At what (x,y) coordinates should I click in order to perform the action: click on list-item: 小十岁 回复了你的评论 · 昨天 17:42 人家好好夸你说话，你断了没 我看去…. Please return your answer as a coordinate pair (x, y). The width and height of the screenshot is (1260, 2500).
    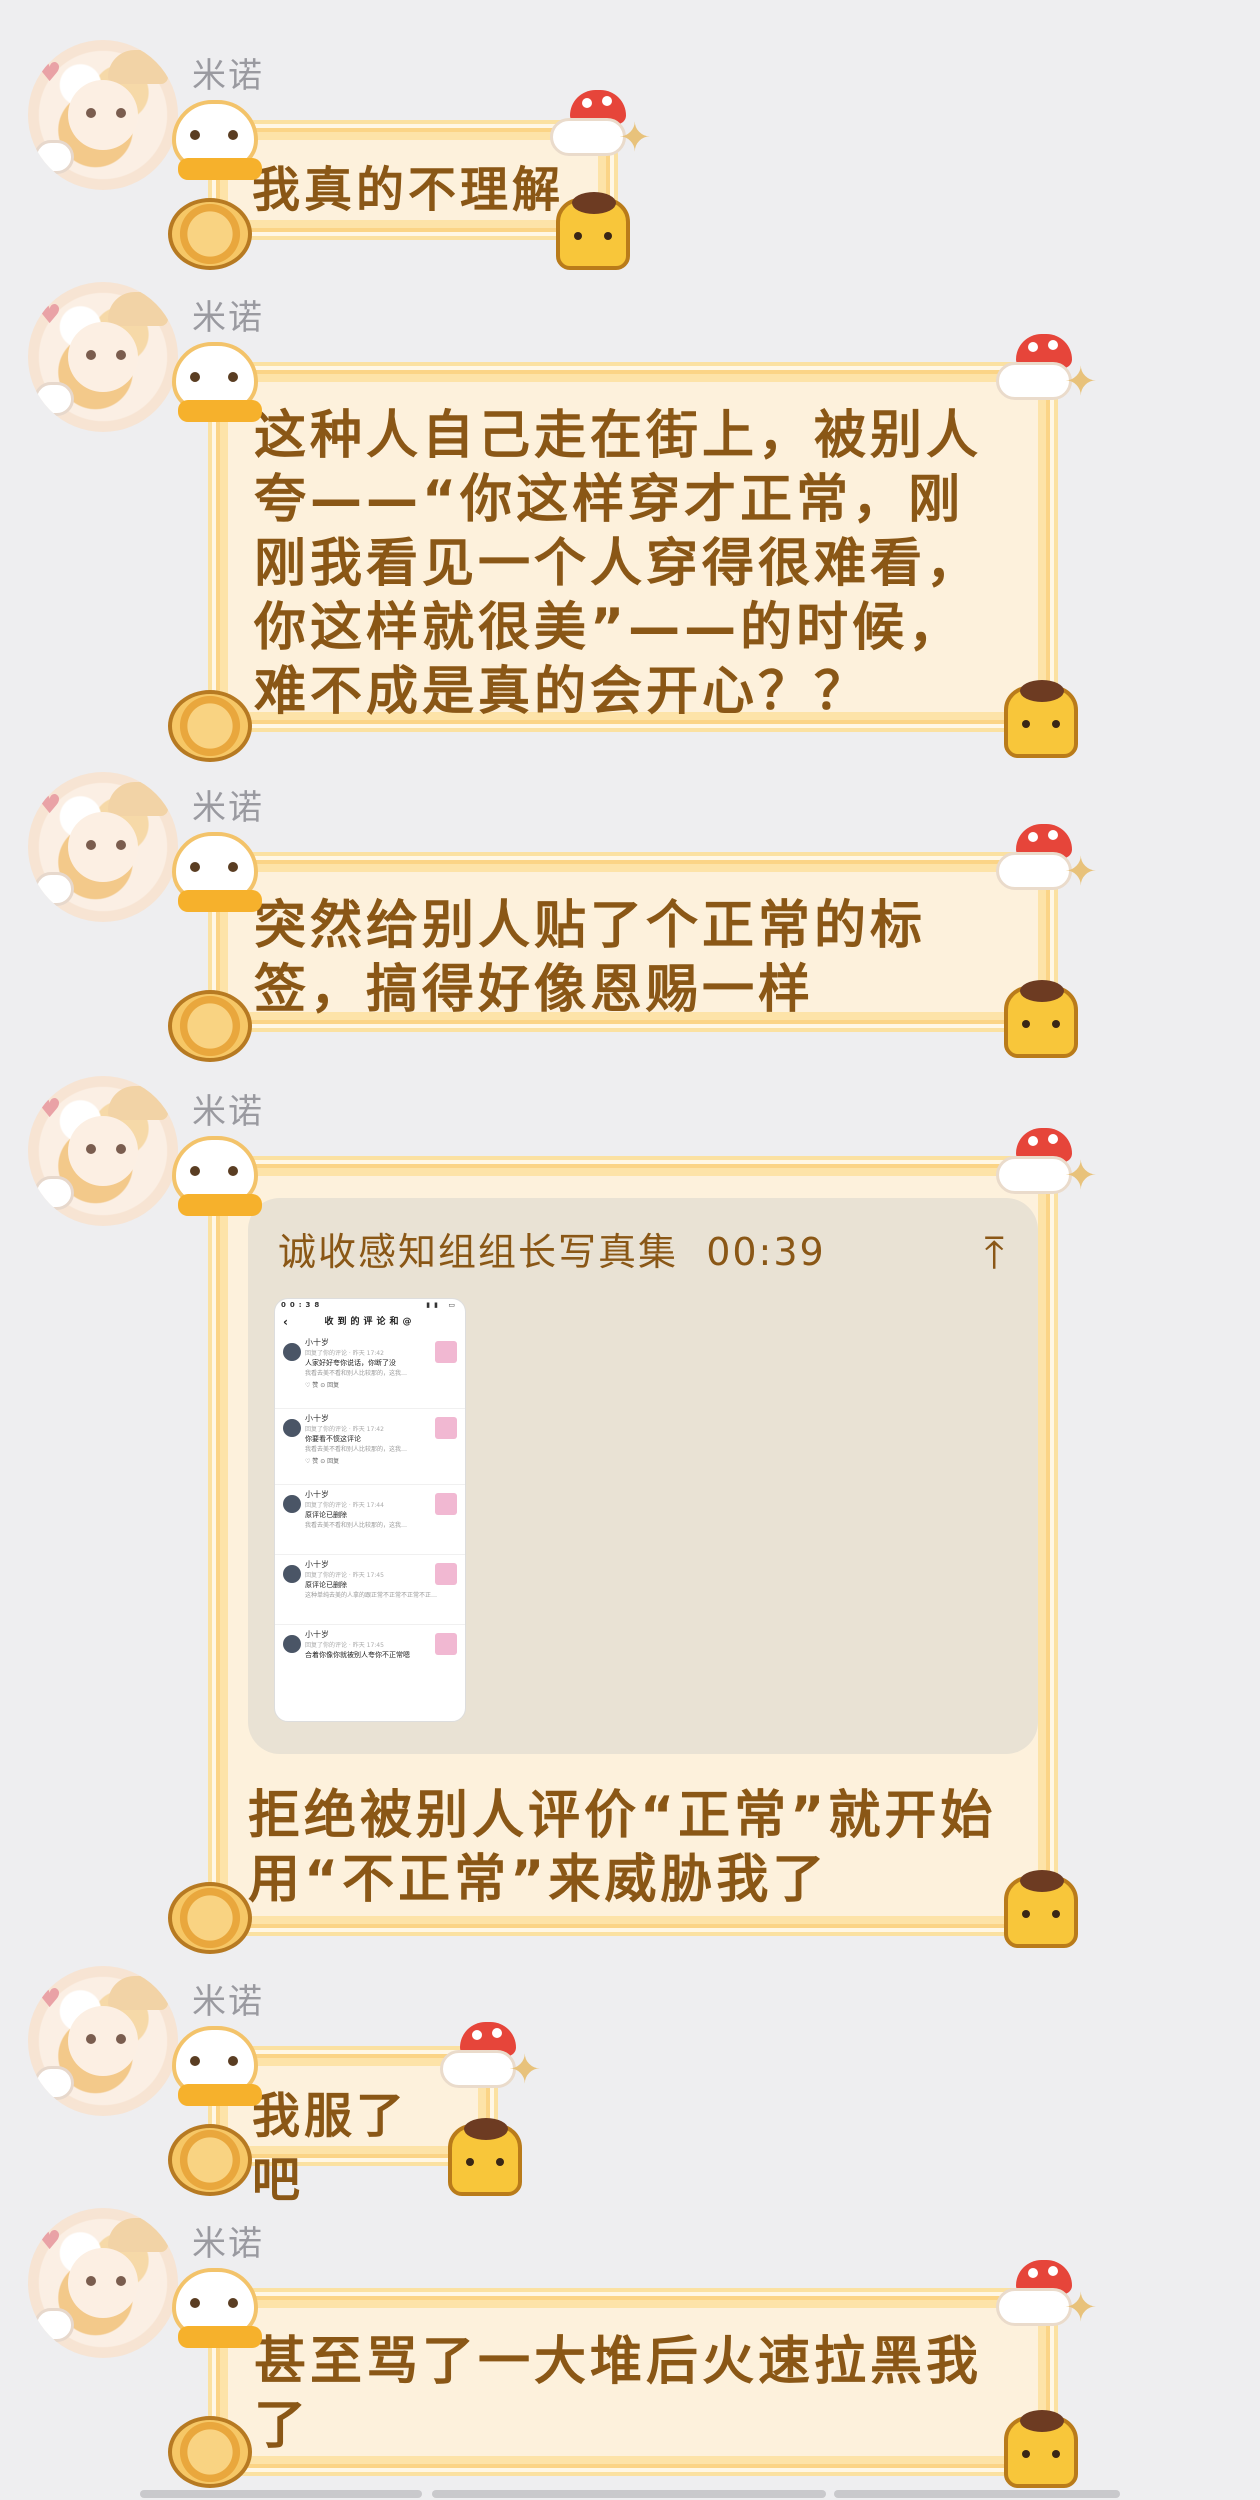
    Looking at the image, I should click on (370, 1371).